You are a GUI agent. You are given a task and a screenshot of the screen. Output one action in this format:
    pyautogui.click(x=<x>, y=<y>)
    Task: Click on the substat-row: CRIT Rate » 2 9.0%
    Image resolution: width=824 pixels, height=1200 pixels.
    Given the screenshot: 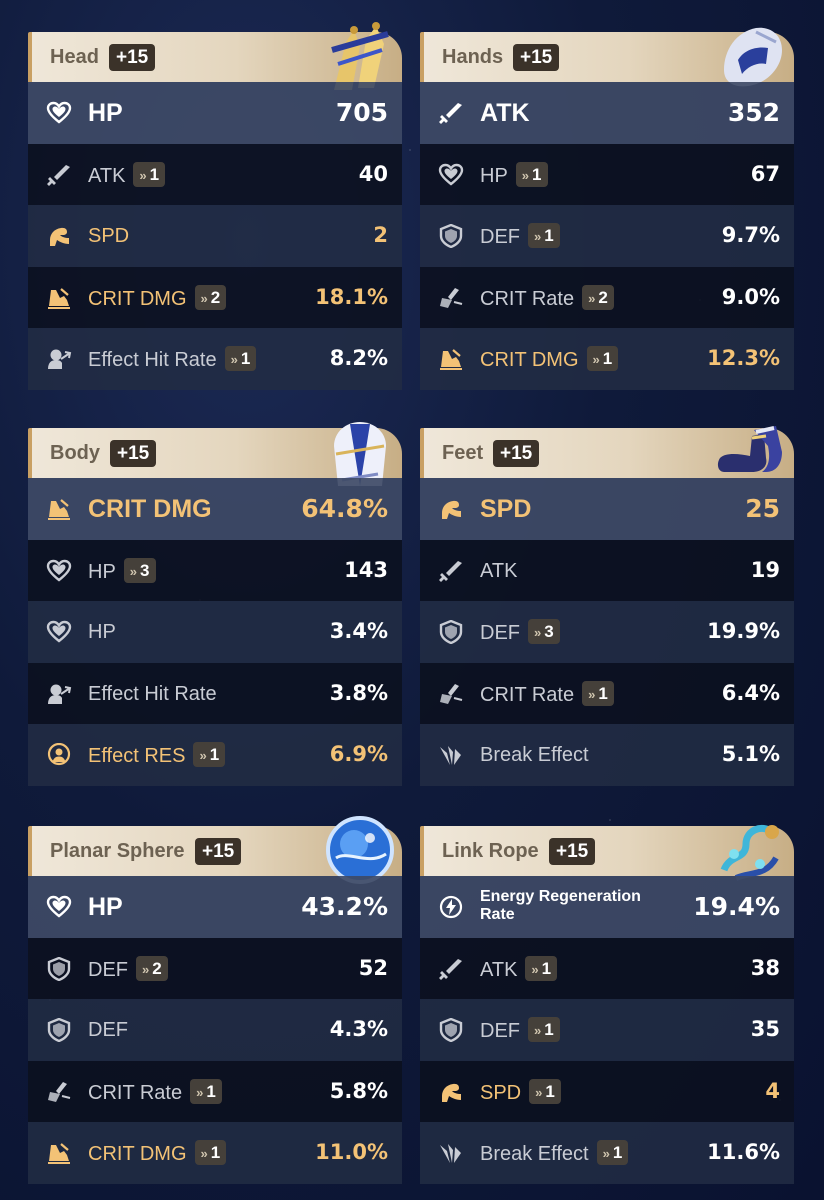 What is the action you would take?
    pyautogui.click(x=607, y=297)
    